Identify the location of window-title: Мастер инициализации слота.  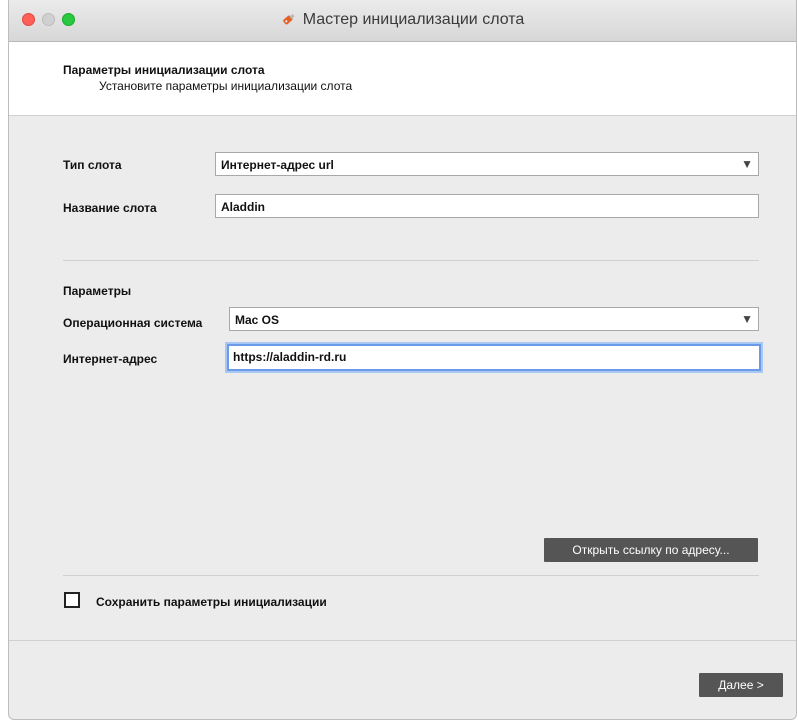
(402, 21).